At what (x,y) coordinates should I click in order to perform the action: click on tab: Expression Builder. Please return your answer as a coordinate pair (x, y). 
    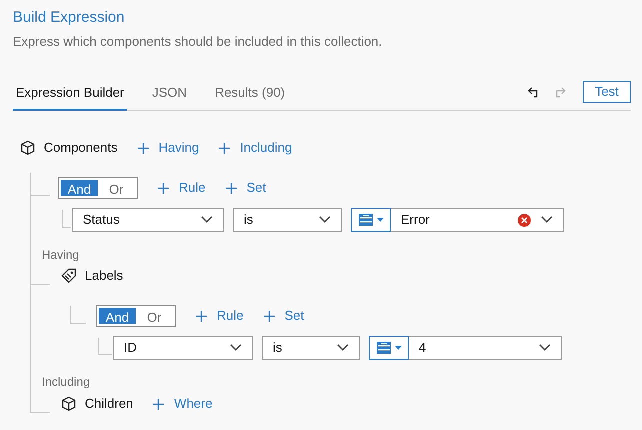
    Looking at the image, I should click on (70, 93).